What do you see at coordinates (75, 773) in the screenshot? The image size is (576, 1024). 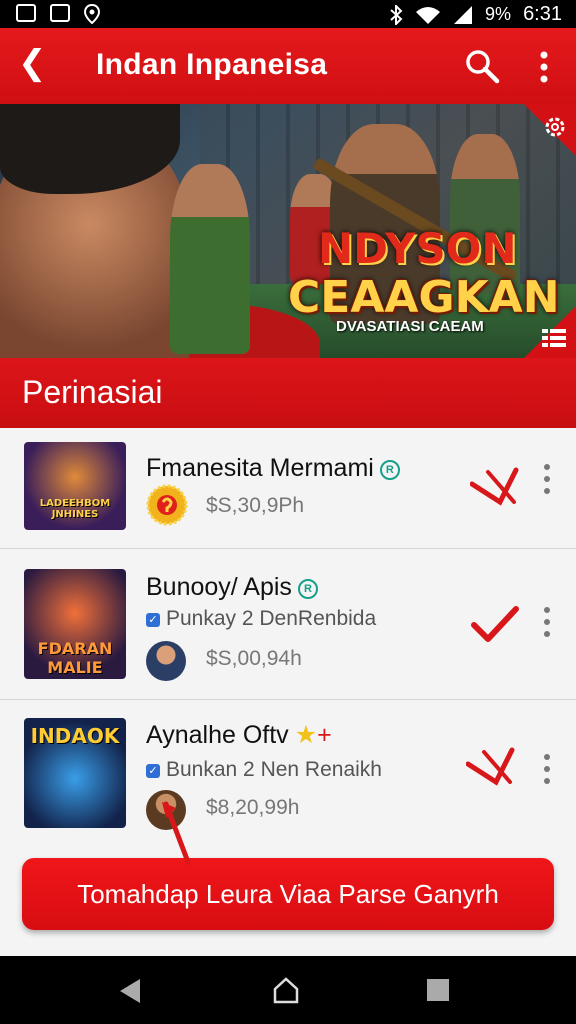 I see `game-thumbnail: INDAOK` at bounding box center [75, 773].